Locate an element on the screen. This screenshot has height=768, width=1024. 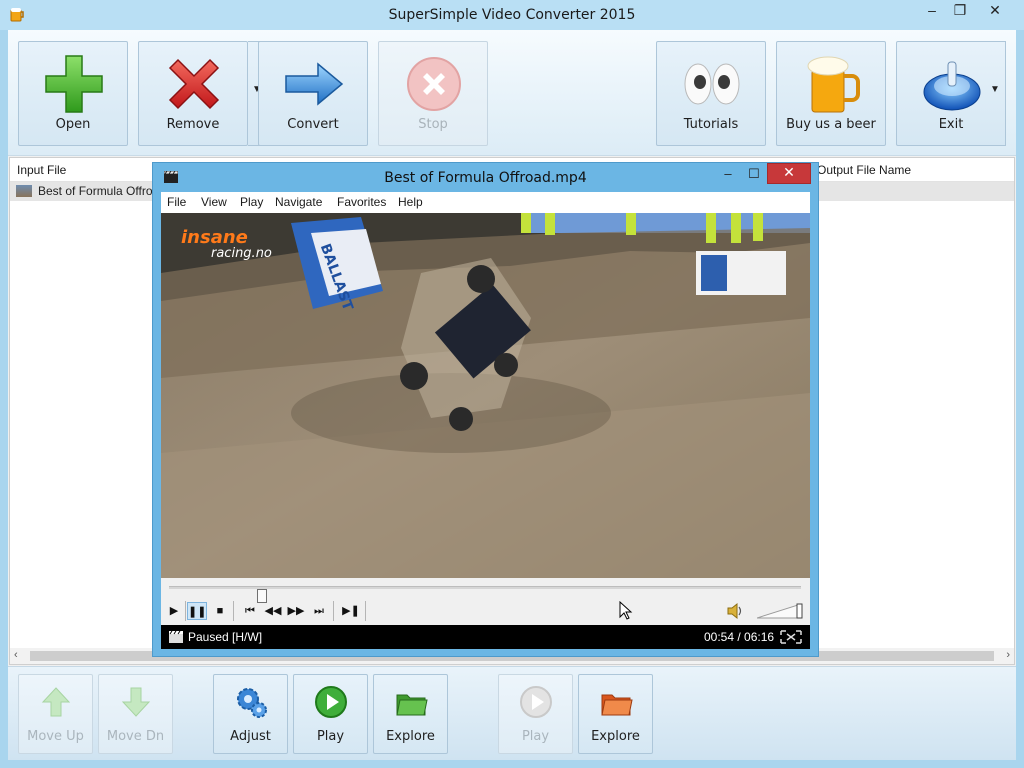
move-down-button: Move Dn is located at coordinates (135, 714).